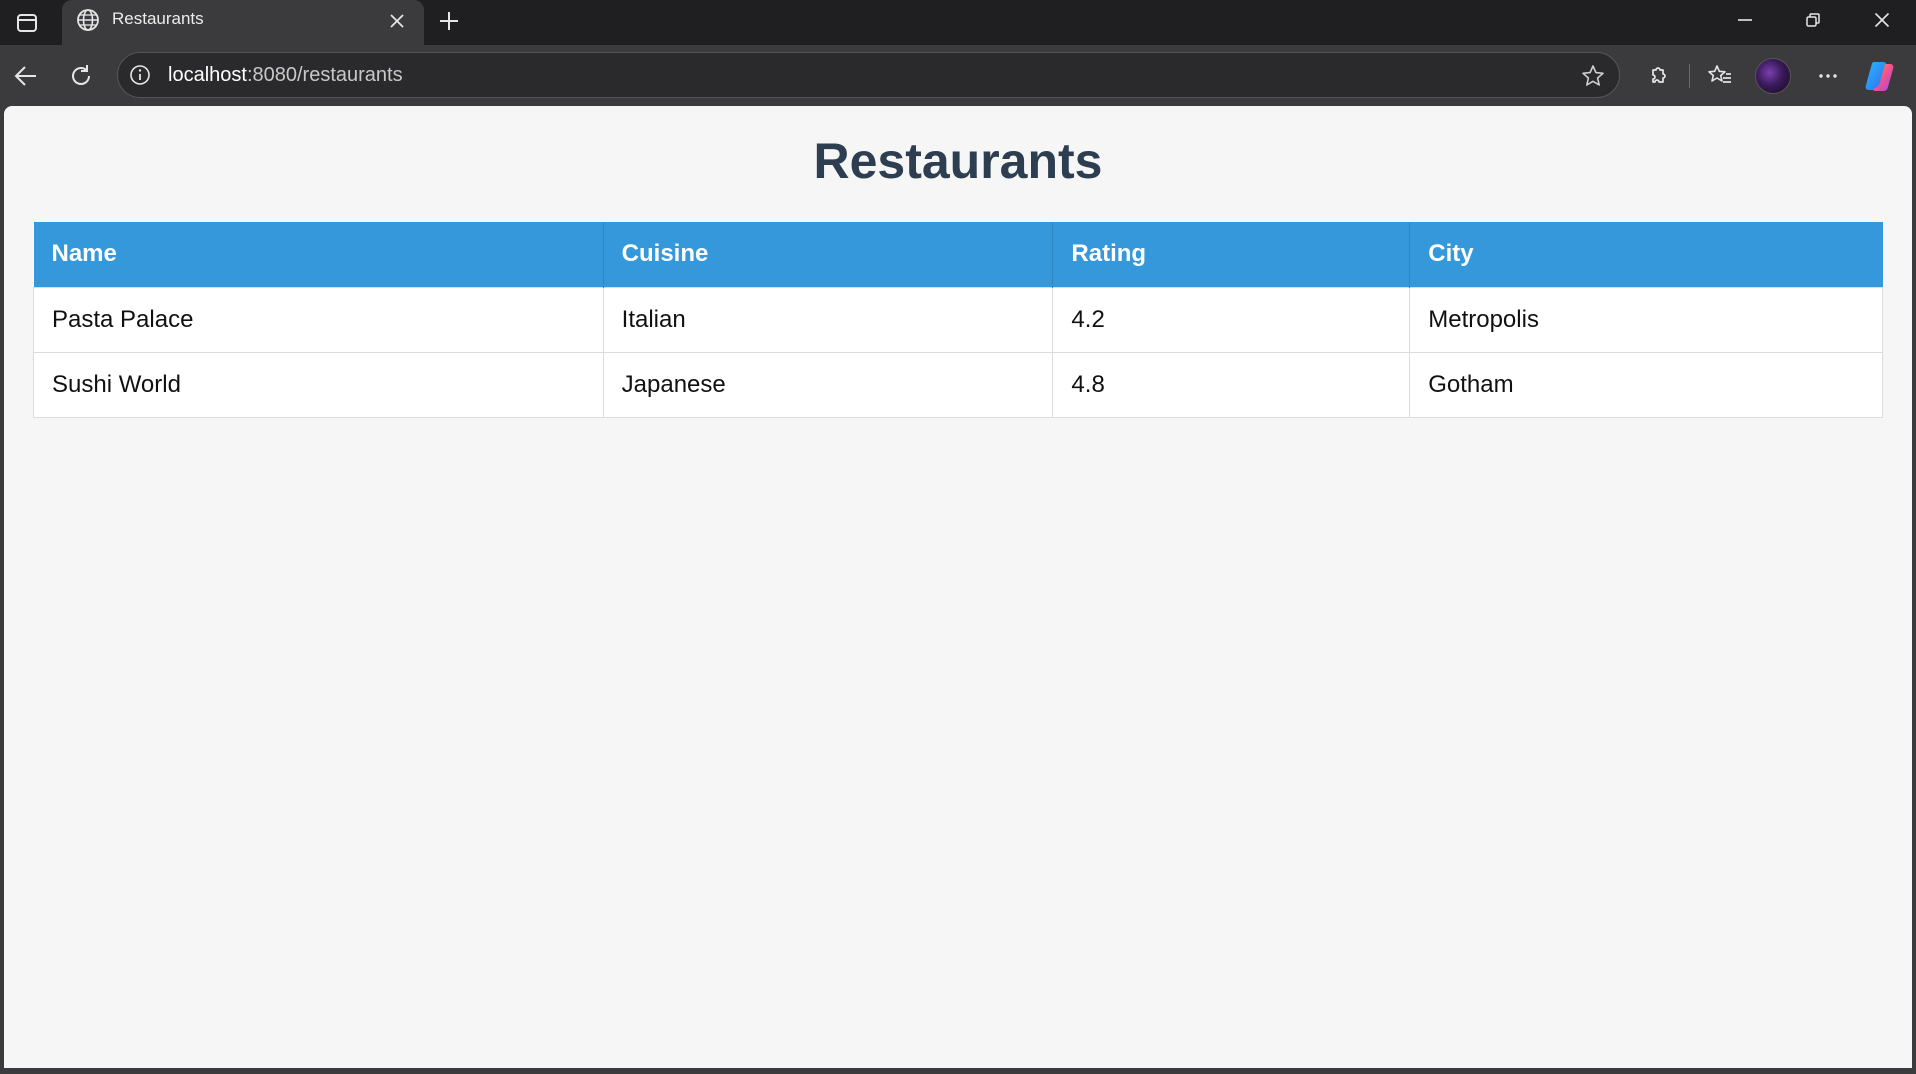 This screenshot has width=1916, height=1074. Describe the element at coordinates (88, 20) in the screenshot. I see `globe-icon` at that location.